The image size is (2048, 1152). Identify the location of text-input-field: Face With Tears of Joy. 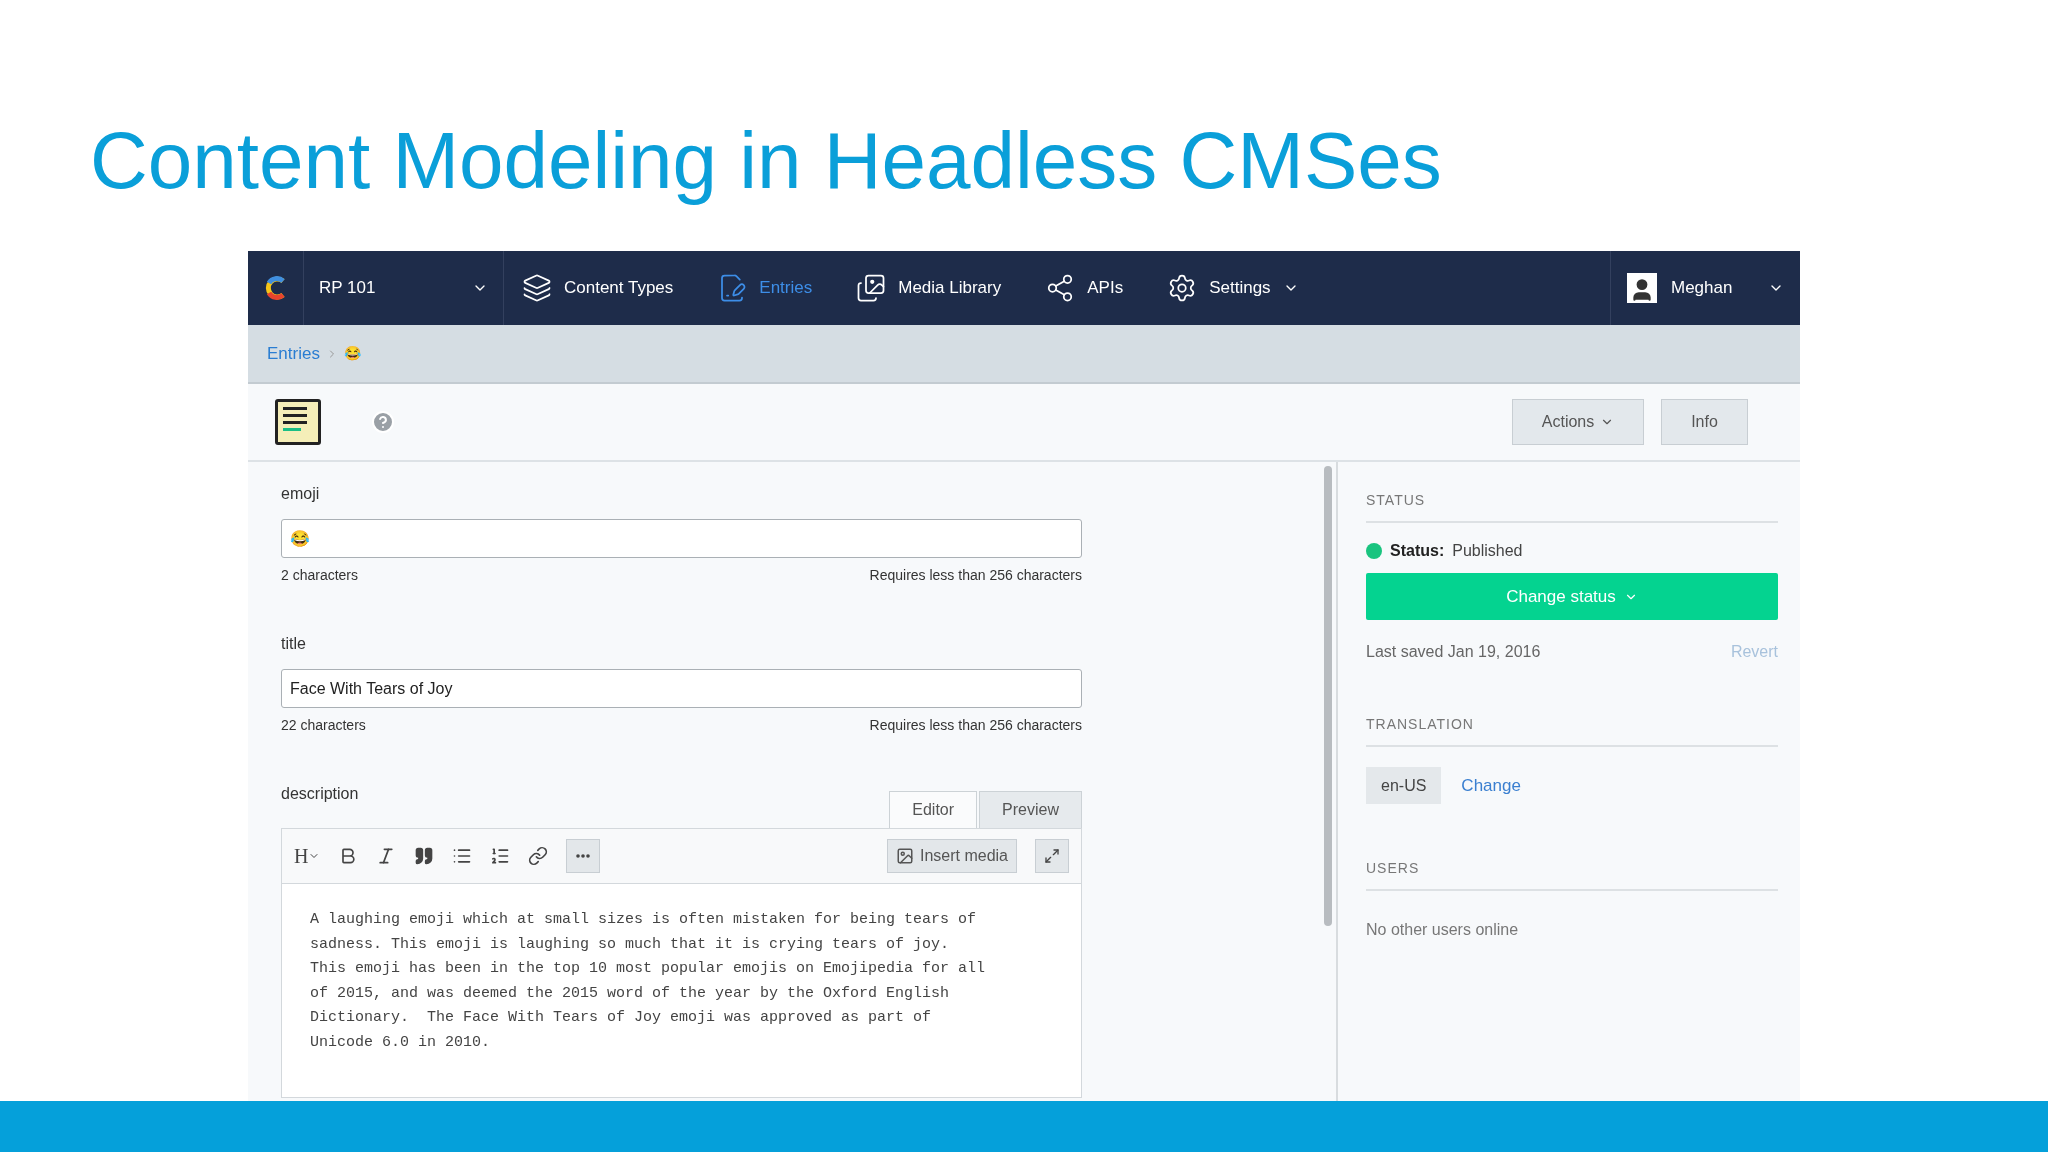
(681, 688).